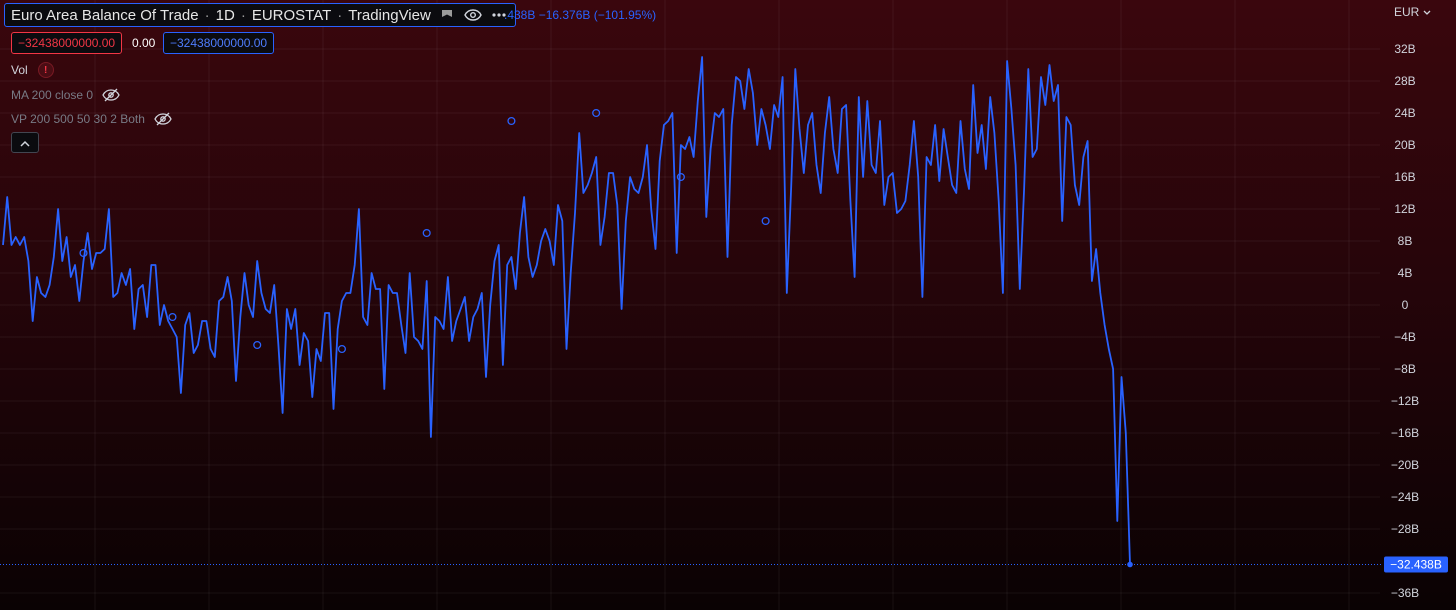 Image resolution: width=1456 pixels, height=610 pixels. I want to click on y-tick-label: −36B, so click(1405, 593).